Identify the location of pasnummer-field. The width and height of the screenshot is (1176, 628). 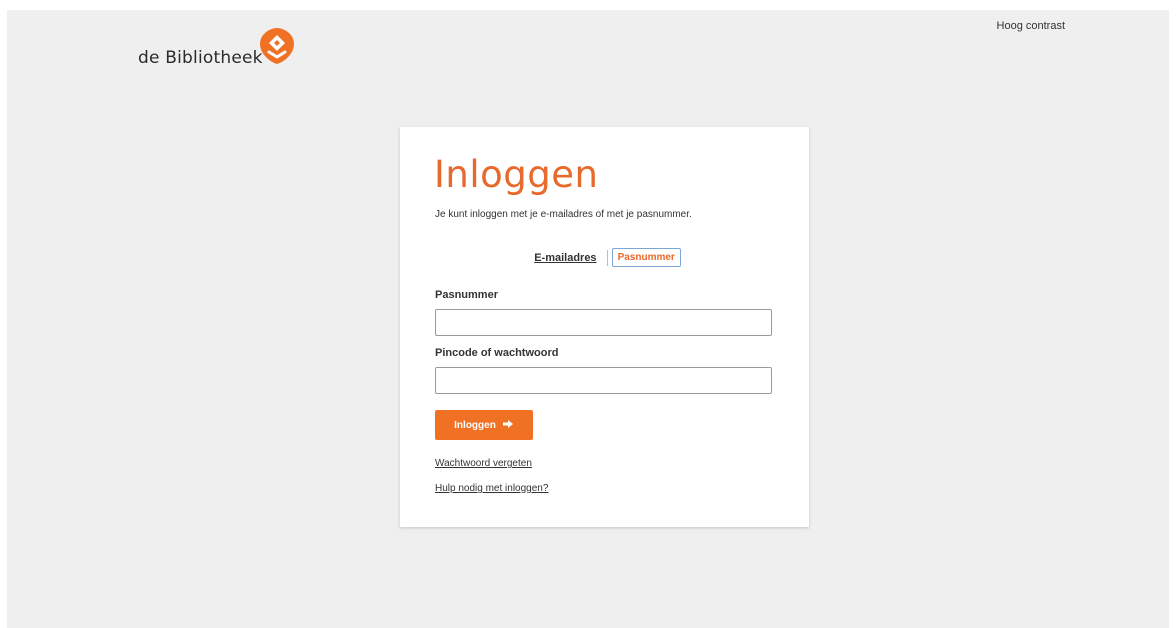
(603, 322).